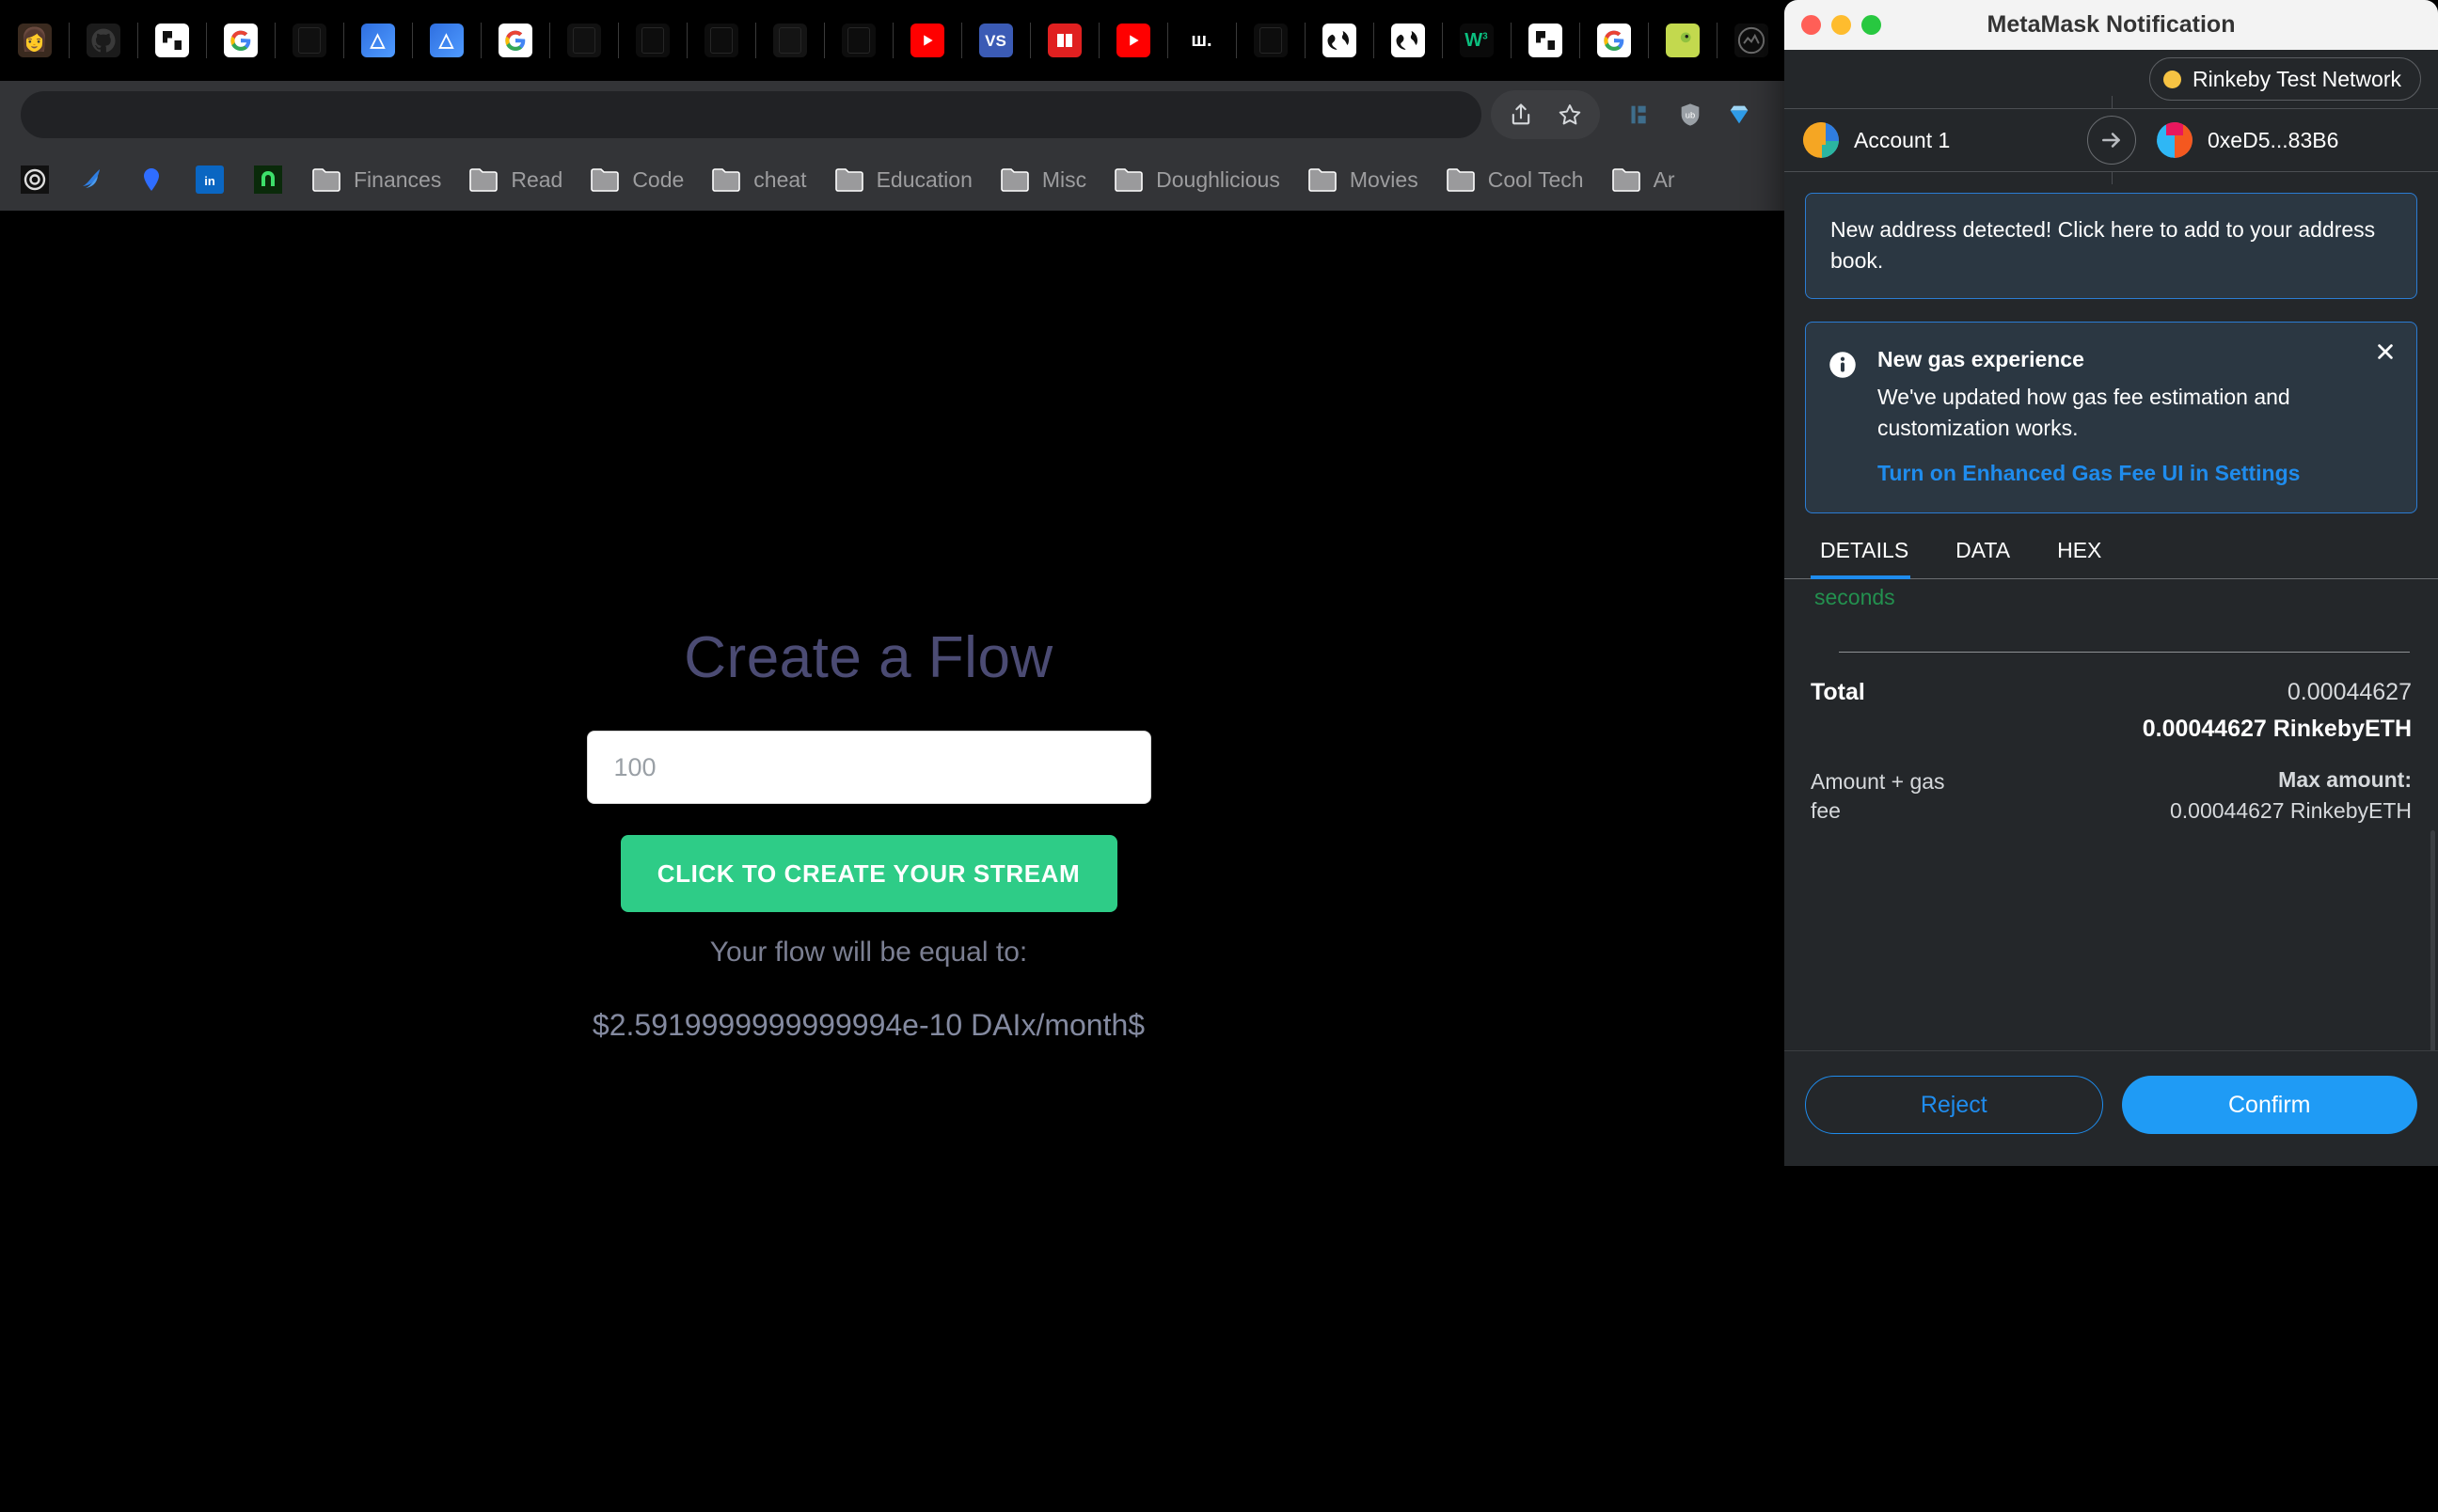  I want to click on bookmark-folder-finances: Finances, so click(375, 179).